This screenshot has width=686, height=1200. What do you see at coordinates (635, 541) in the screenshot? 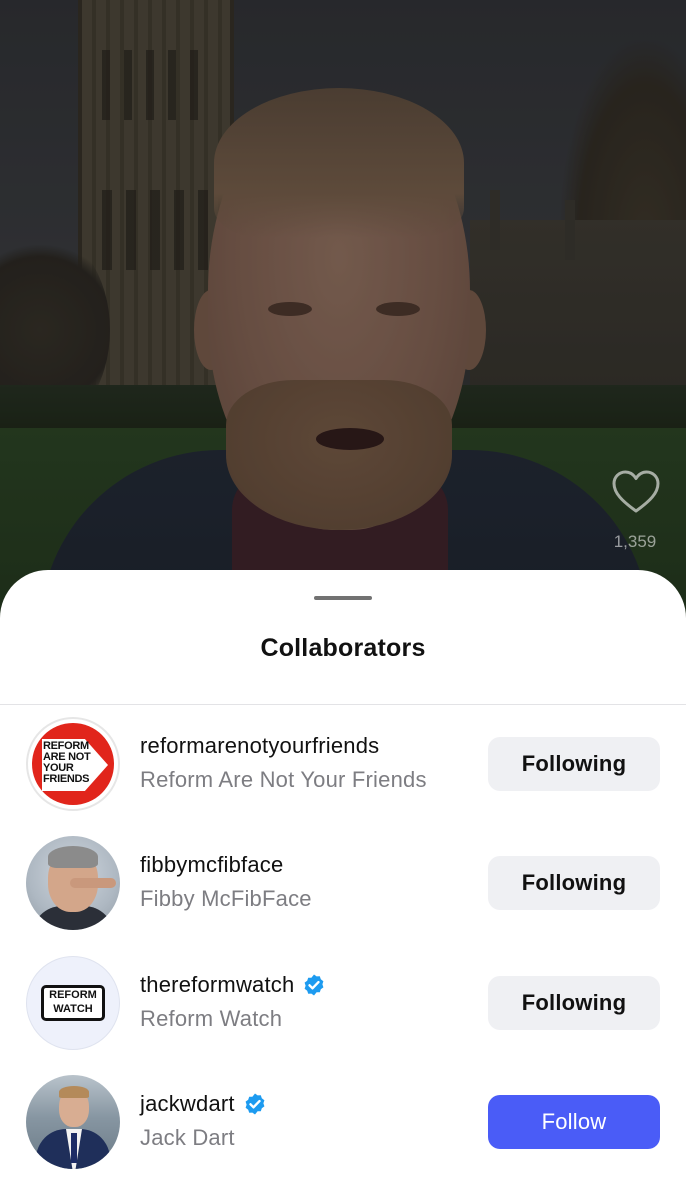
I see `like-count: 1,359` at bounding box center [635, 541].